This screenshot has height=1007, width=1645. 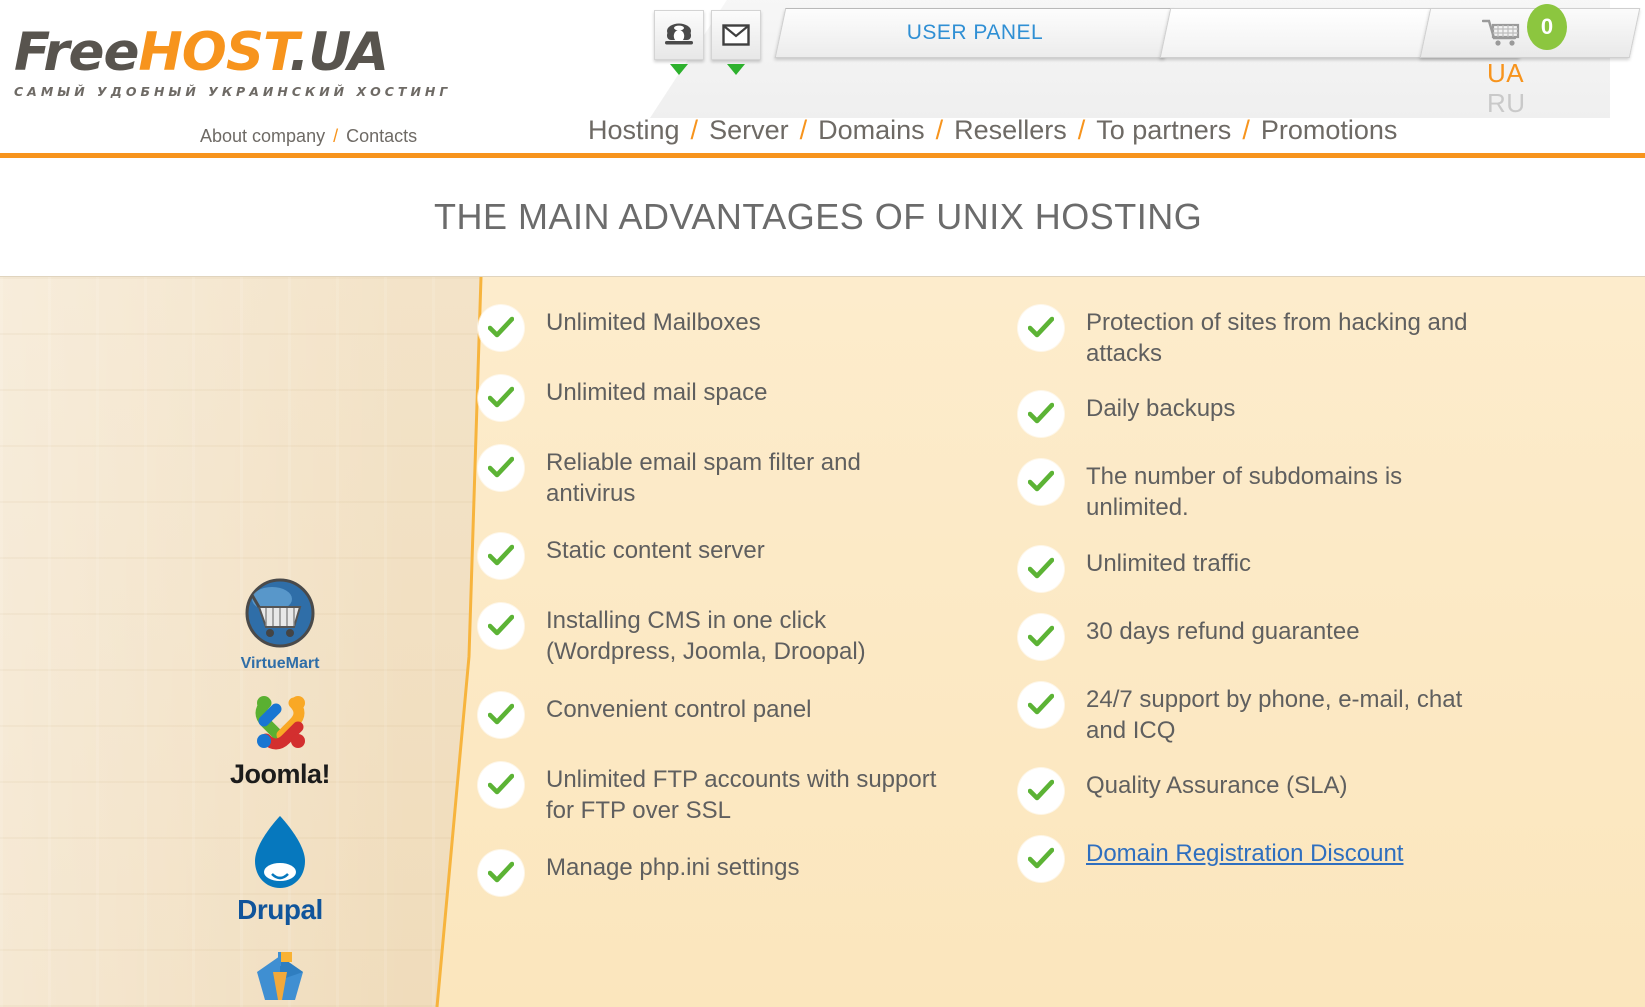 I want to click on feature-label: The number of subdomains is unlimited., so click(x=1244, y=492).